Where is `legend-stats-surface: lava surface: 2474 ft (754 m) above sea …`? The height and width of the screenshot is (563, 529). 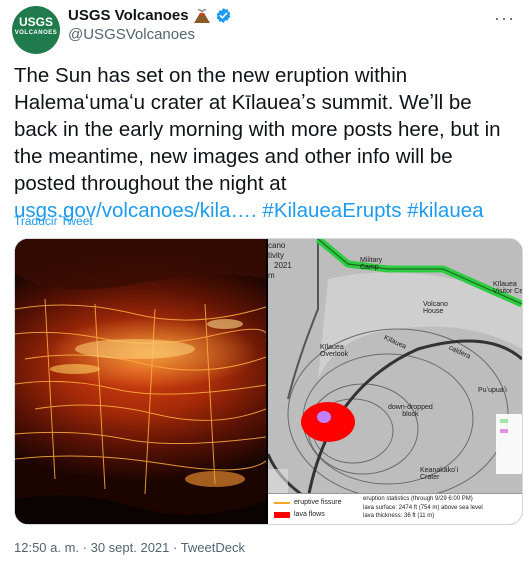
legend-stats-surface: lava surface: 2474 ft (754 m) above sea … is located at coordinates (423, 508).